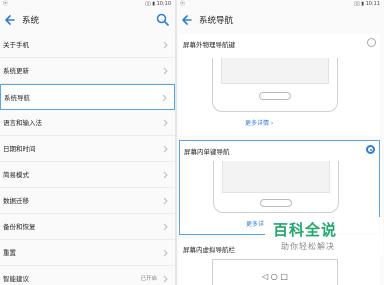 This screenshot has height=285, width=384. I want to click on menu-item-label: 简易模式, so click(16, 175).